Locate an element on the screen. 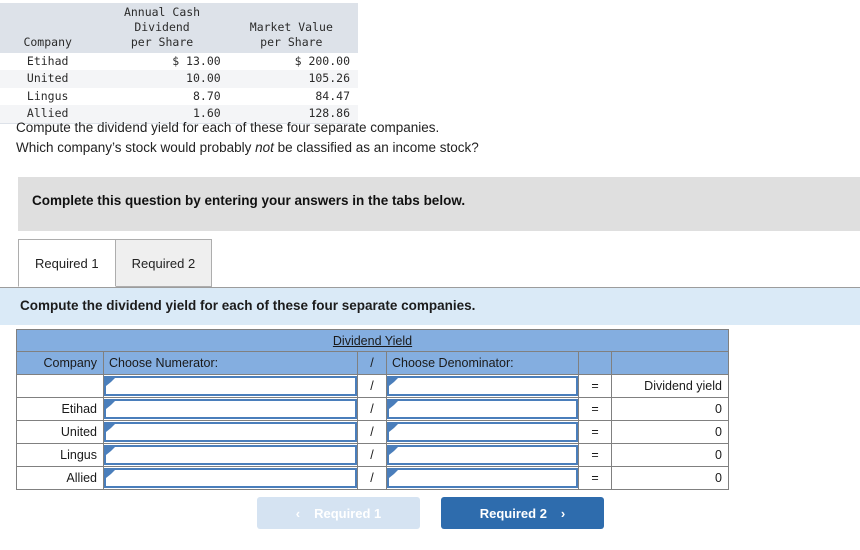 The image size is (860, 550). answer-table-title: Dividend Yield is located at coordinates (372, 340).